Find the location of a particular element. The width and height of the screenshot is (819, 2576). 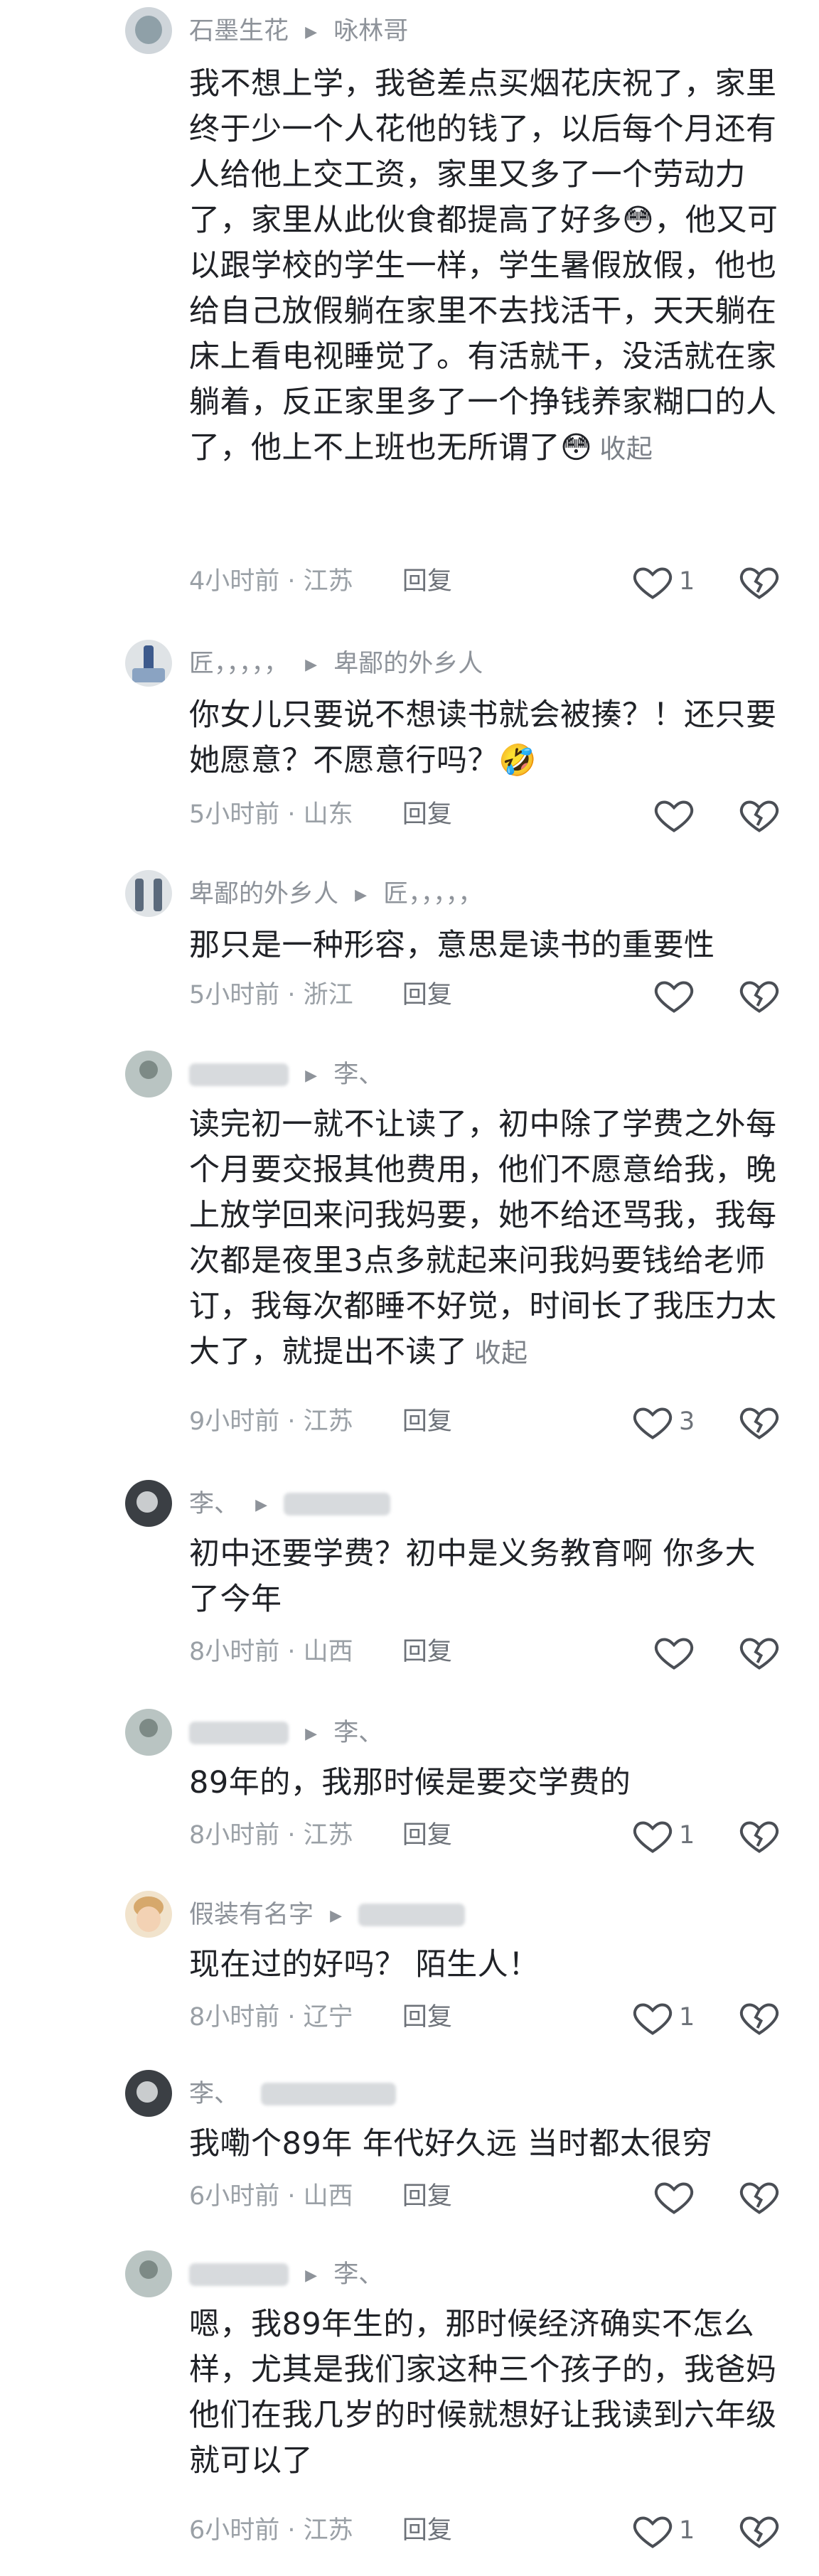

comment-meta: 9小时前 · 江苏 回复 is located at coordinates (321, 1421).